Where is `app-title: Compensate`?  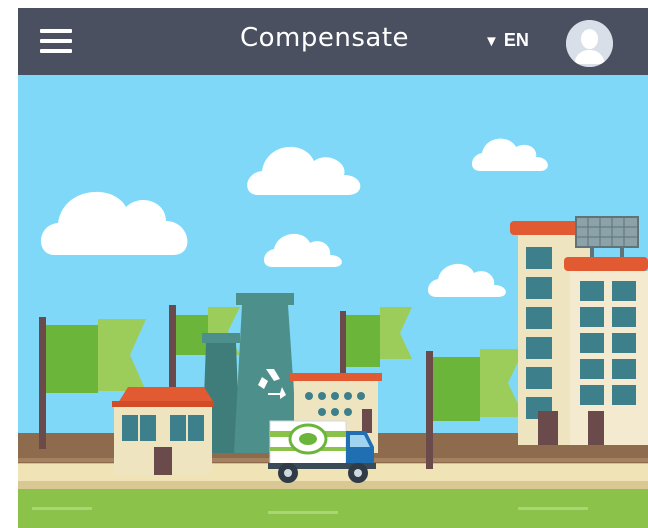 app-title: Compensate is located at coordinates (325, 38).